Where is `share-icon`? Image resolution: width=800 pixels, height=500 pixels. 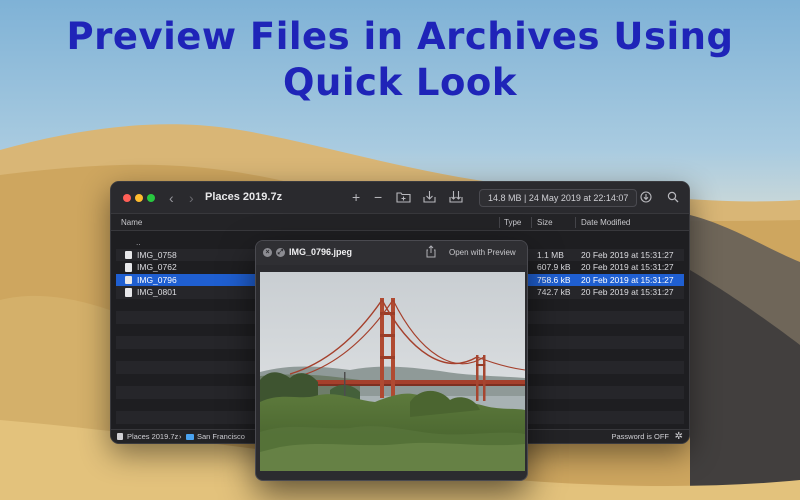 share-icon is located at coordinates (431, 251).